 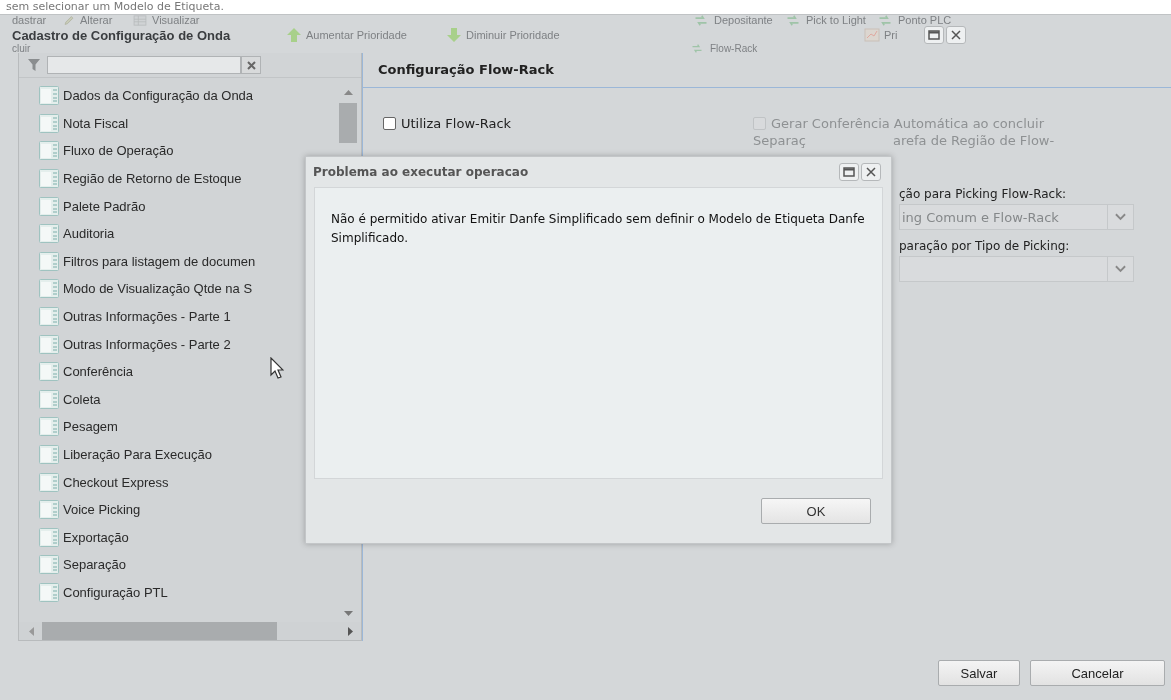 I want to click on error-message: Não é permitido ativar Emitir Danfe Simplificado sem definir o Modelo de Etiqueta Danfe Simplificado., so click(x=598, y=229).